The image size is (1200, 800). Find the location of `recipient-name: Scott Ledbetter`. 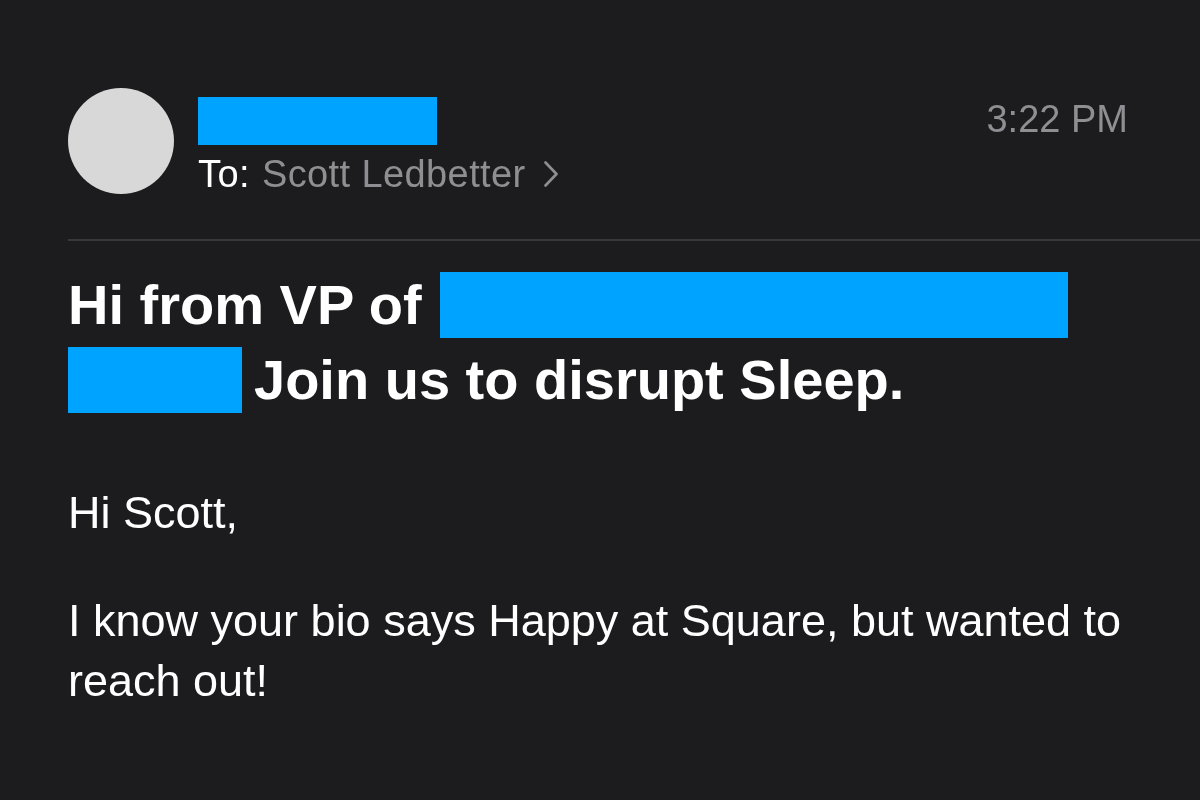

recipient-name: Scott Ledbetter is located at coordinates (393, 174).